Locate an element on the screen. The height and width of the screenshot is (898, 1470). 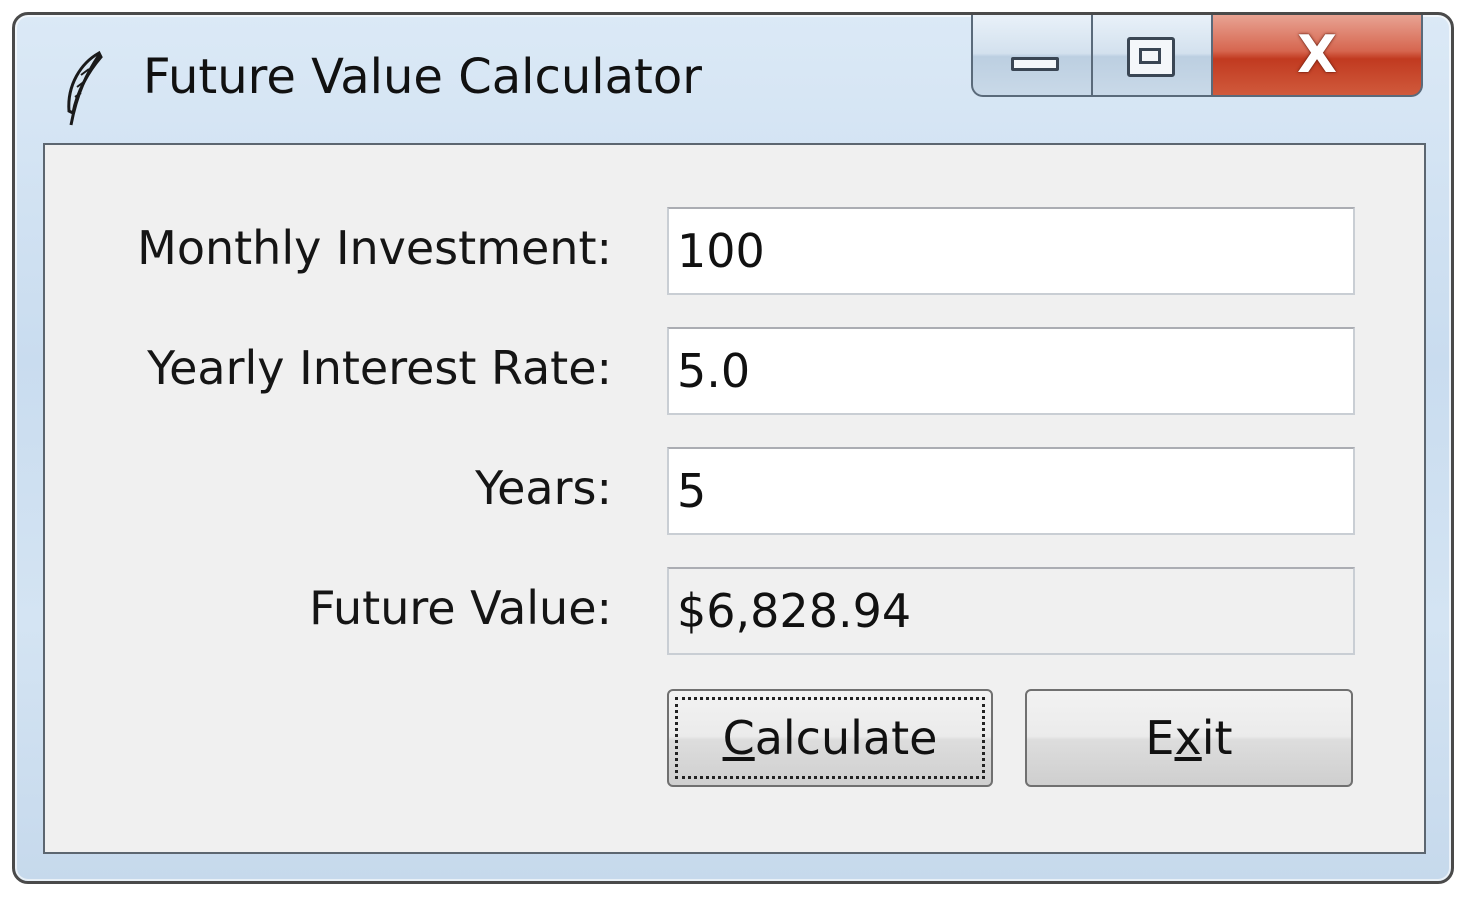
window-title: Future Value Calculator is located at coordinates (422, 77).